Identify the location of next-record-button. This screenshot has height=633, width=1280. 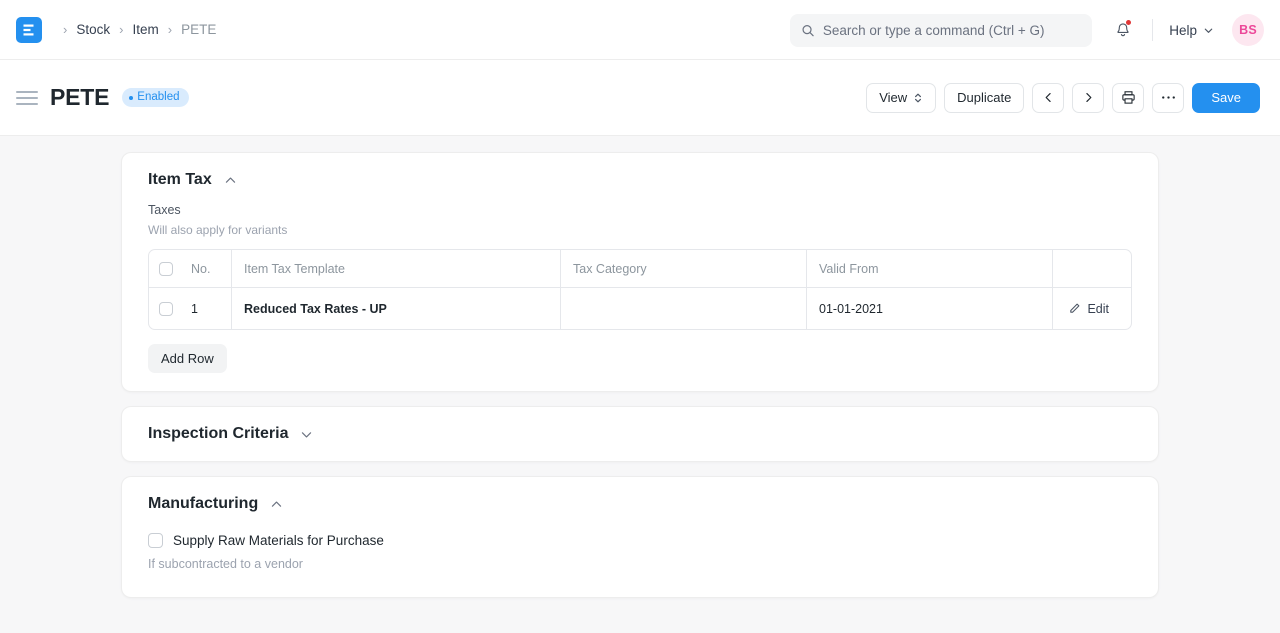
(1088, 97).